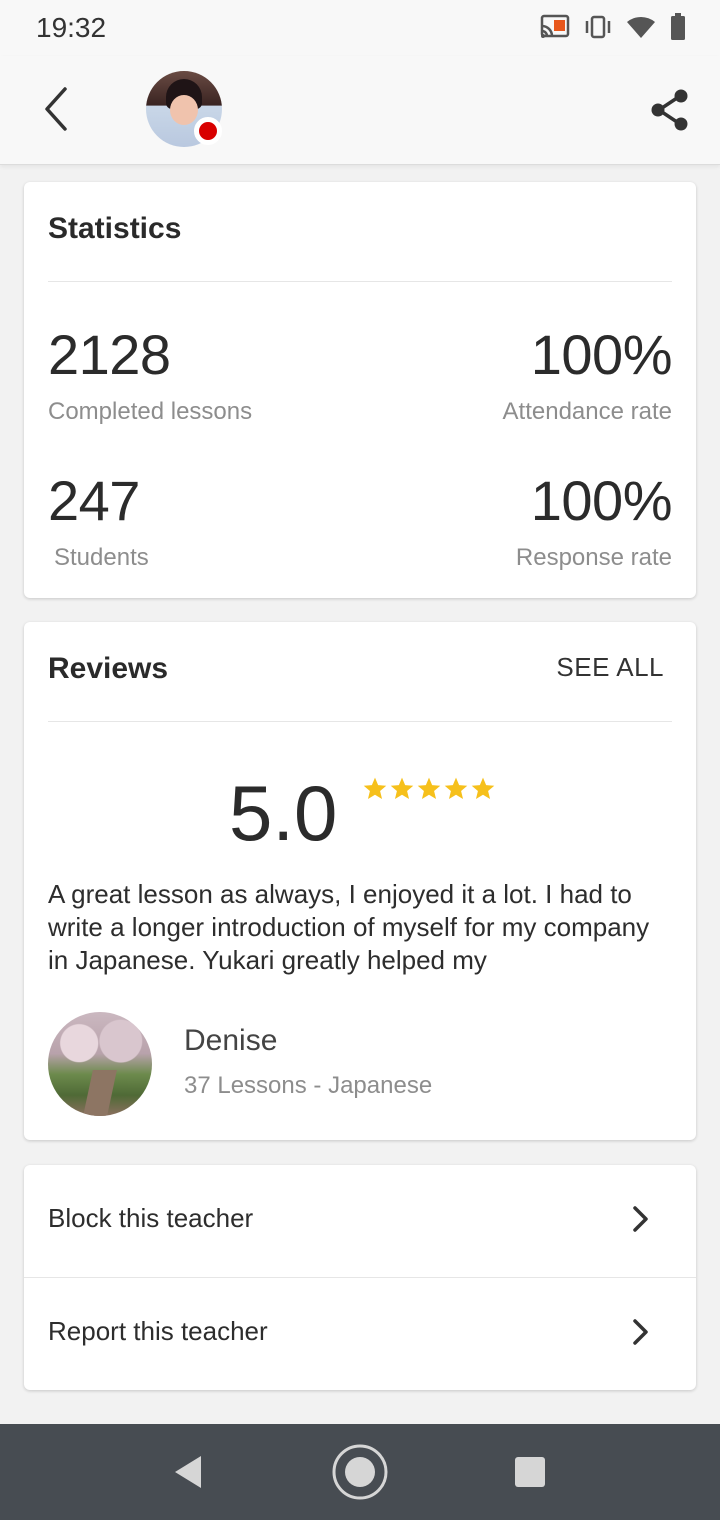 The width and height of the screenshot is (720, 1520). I want to click on response-rate-value: 100%, so click(601, 500).